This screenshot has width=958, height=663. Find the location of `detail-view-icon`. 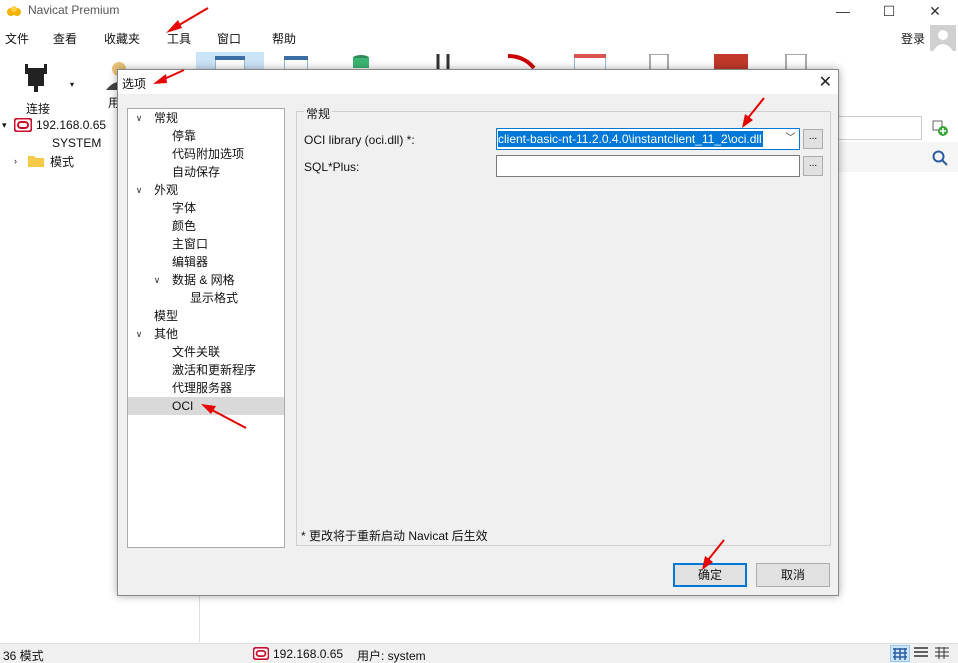

detail-view-icon is located at coordinates (942, 653).